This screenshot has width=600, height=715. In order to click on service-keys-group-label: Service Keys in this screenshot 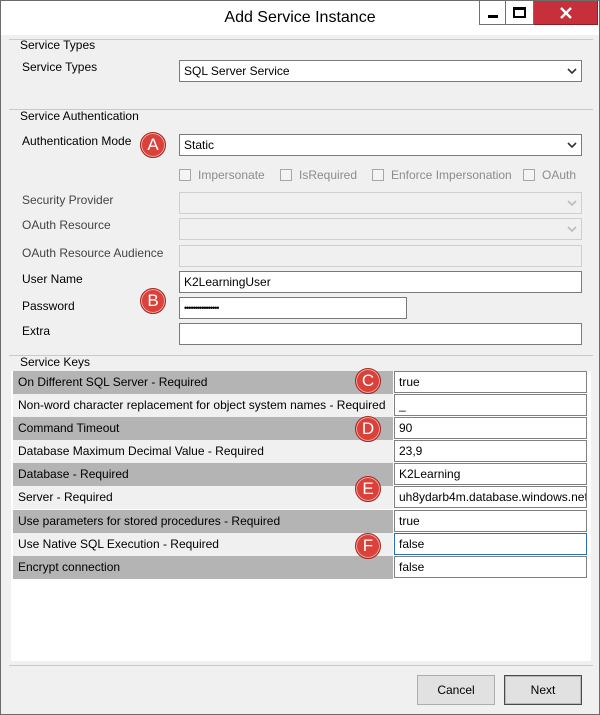, I will do `click(55, 362)`.